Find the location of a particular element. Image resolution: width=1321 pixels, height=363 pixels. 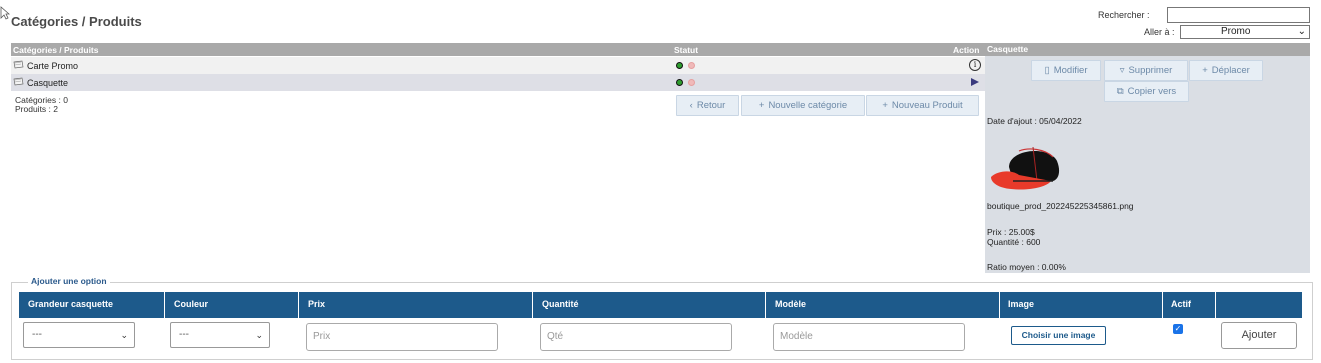

product-image is located at coordinates (1025, 168).